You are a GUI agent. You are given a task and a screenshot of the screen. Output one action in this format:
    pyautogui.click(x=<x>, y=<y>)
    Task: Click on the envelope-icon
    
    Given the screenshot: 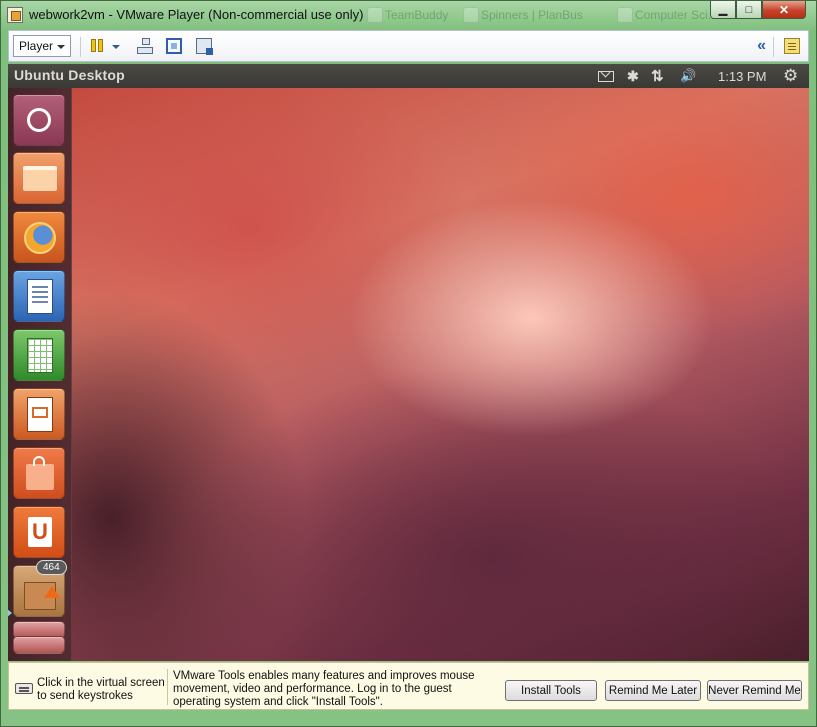 What is the action you would take?
    pyautogui.click(x=606, y=76)
    